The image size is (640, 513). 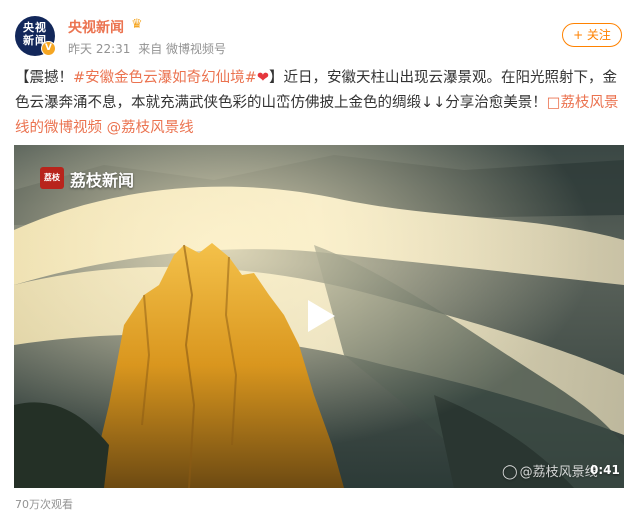 I want to click on avatar-line1: 央视, so click(x=35, y=27).